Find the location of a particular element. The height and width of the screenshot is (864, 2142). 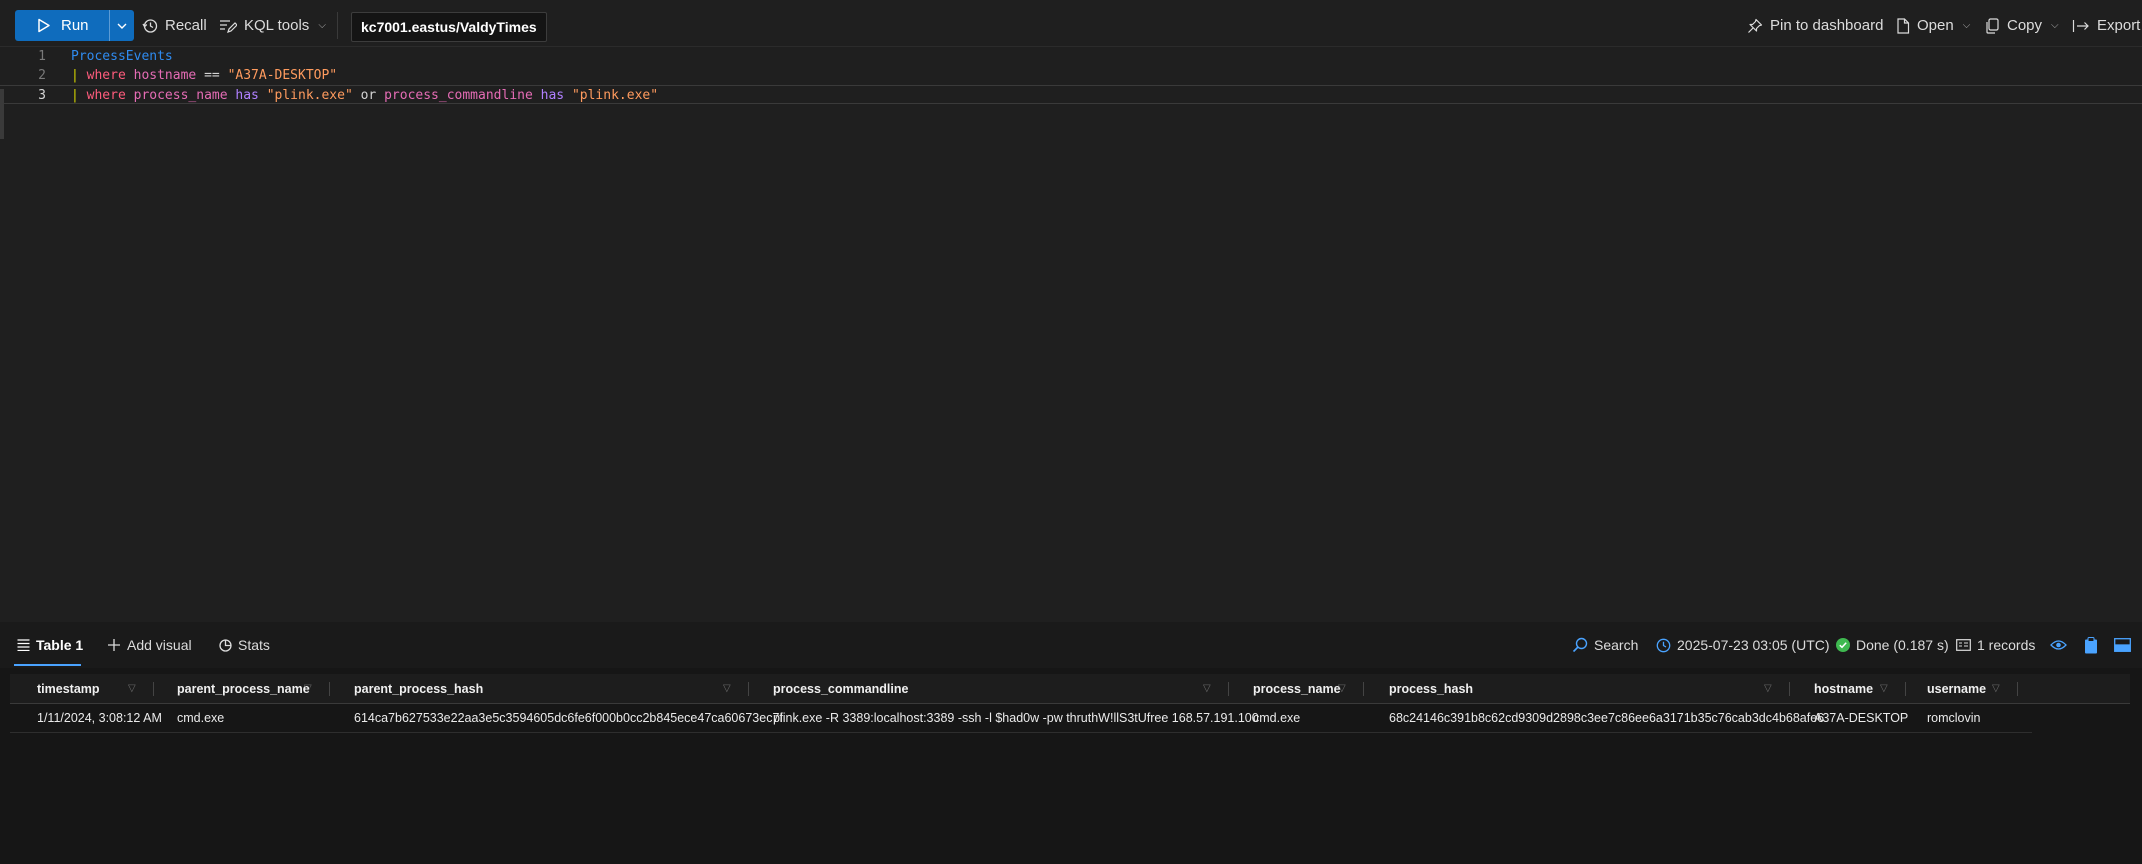

table-icon is located at coordinates (23, 645).